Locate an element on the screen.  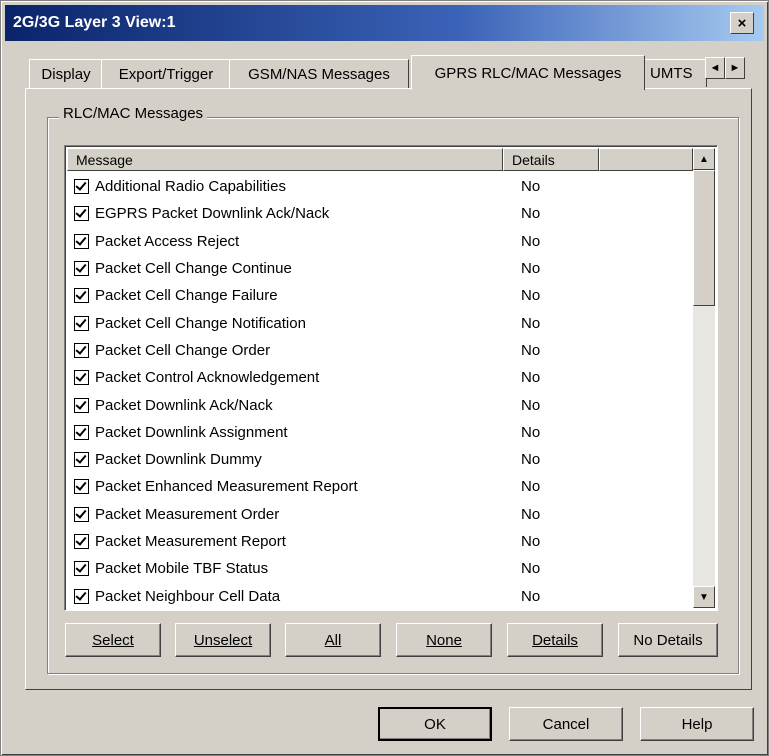
list-item: Additional Radio Capabilities No is located at coordinates (379, 186).